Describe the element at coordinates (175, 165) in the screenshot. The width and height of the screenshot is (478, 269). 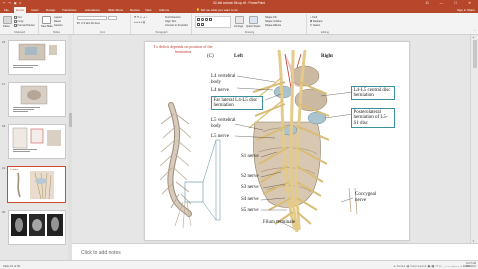
I see `full-spine-figure` at that location.